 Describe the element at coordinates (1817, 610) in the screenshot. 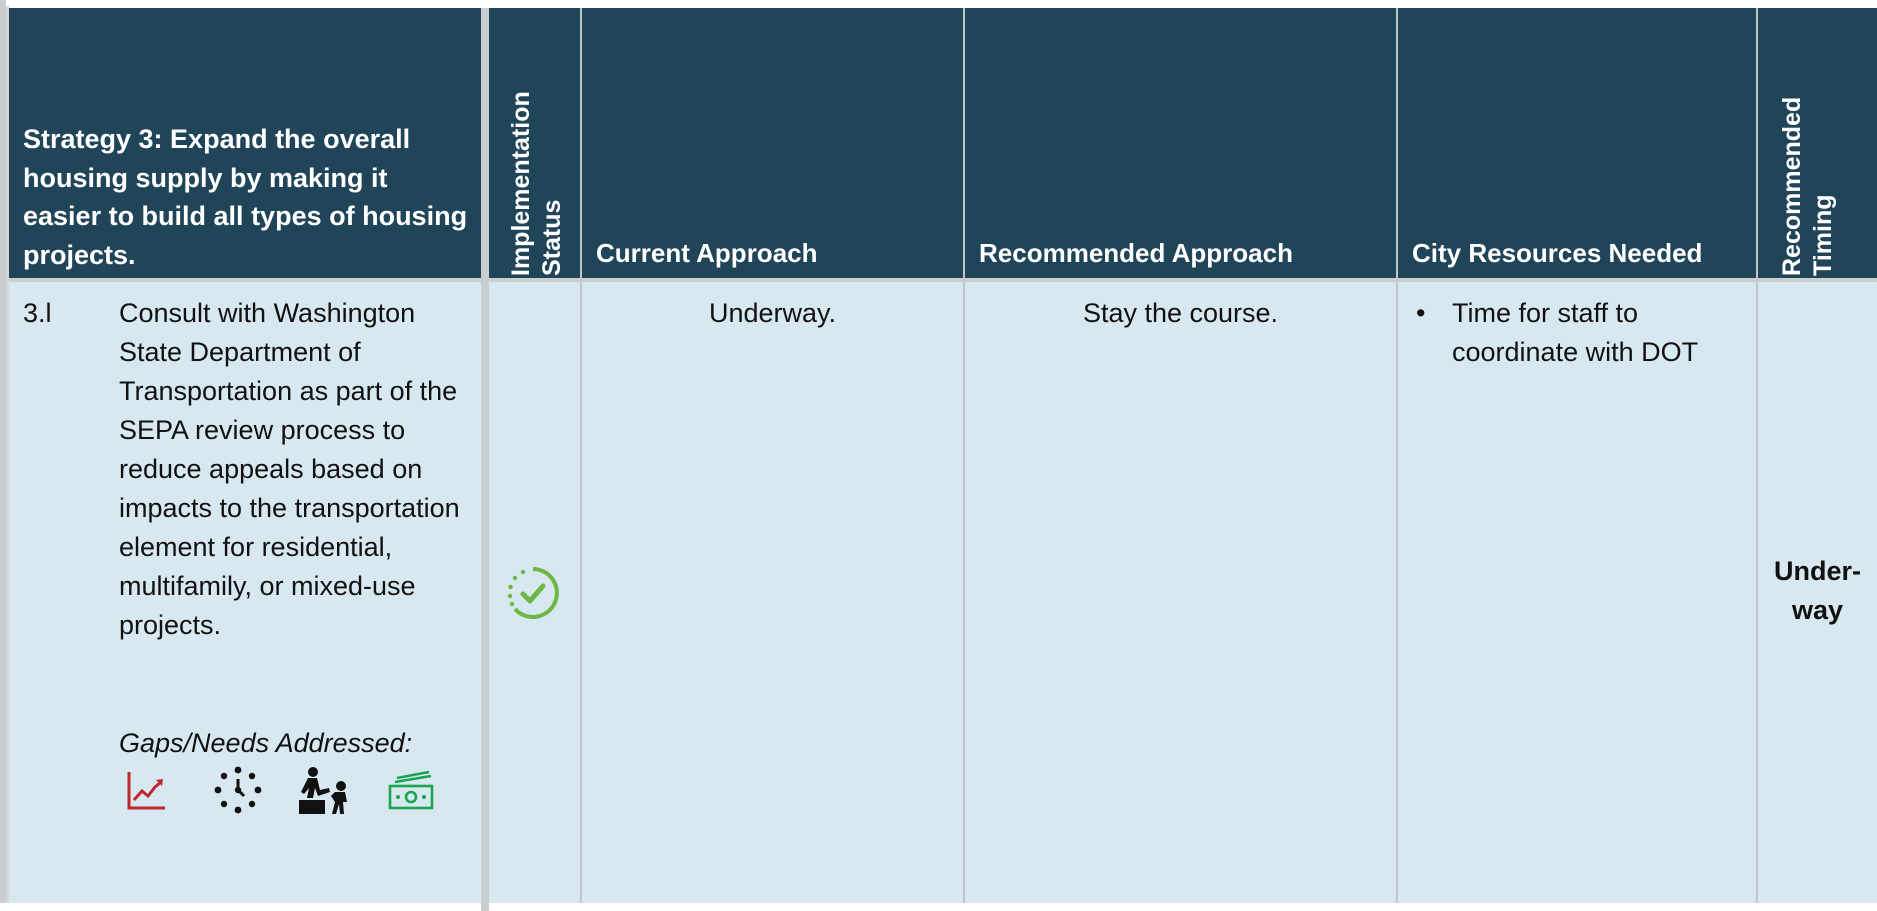

I see `timing-line-2: way` at that location.